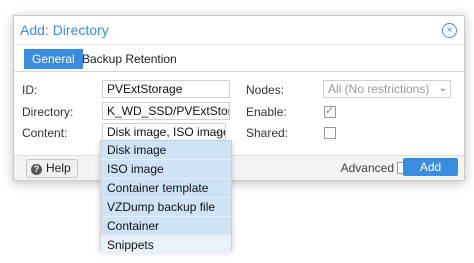 Image resolution: width=474 pixels, height=263 pixels. Describe the element at coordinates (166, 188) in the screenshot. I see `option-container-template: Container template` at that location.